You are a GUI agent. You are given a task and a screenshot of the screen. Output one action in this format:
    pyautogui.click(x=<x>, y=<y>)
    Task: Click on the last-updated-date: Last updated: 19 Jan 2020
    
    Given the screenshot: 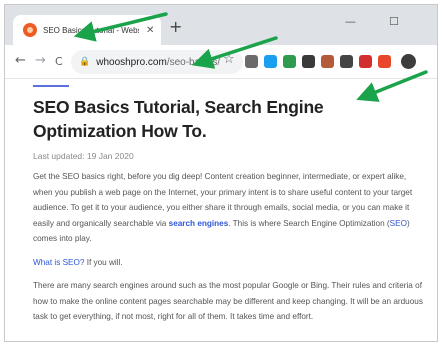 What is the action you would take?
    pyautogui.click(x=83, y=156)
    